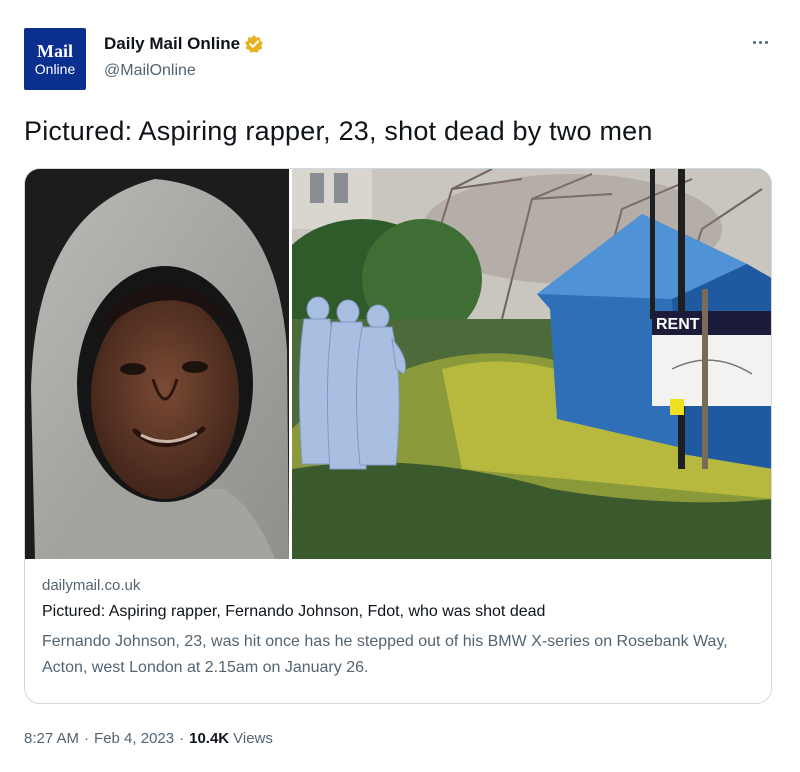 This screenshot has height=772, width=800. What do you see at coordinates (91, 585) in the screenshot?
I see `card-domain: dailymail.co.uk` at bounding box center [91, 585].